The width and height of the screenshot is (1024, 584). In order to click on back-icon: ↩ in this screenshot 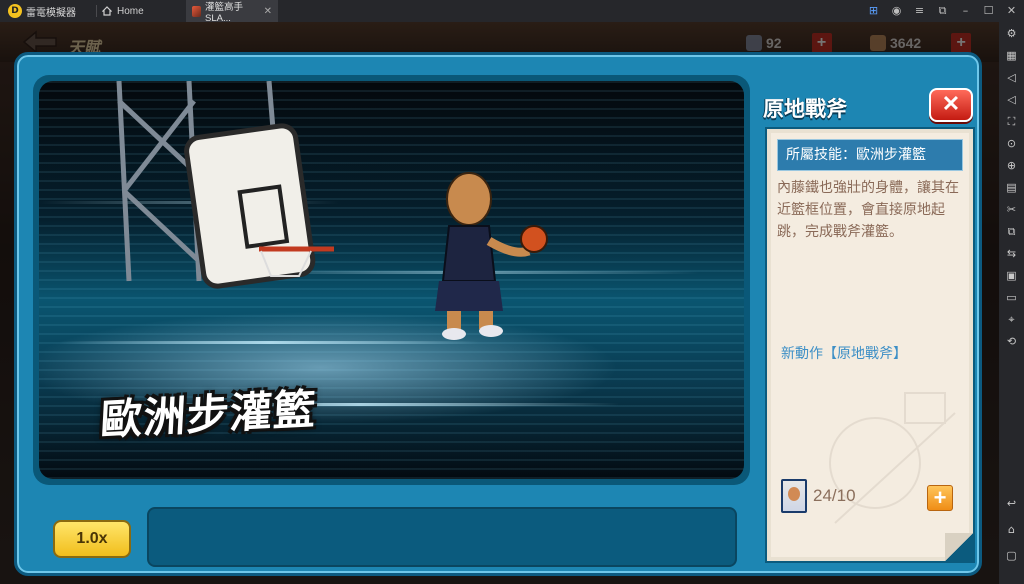, I will do `click(1011, 503)`.